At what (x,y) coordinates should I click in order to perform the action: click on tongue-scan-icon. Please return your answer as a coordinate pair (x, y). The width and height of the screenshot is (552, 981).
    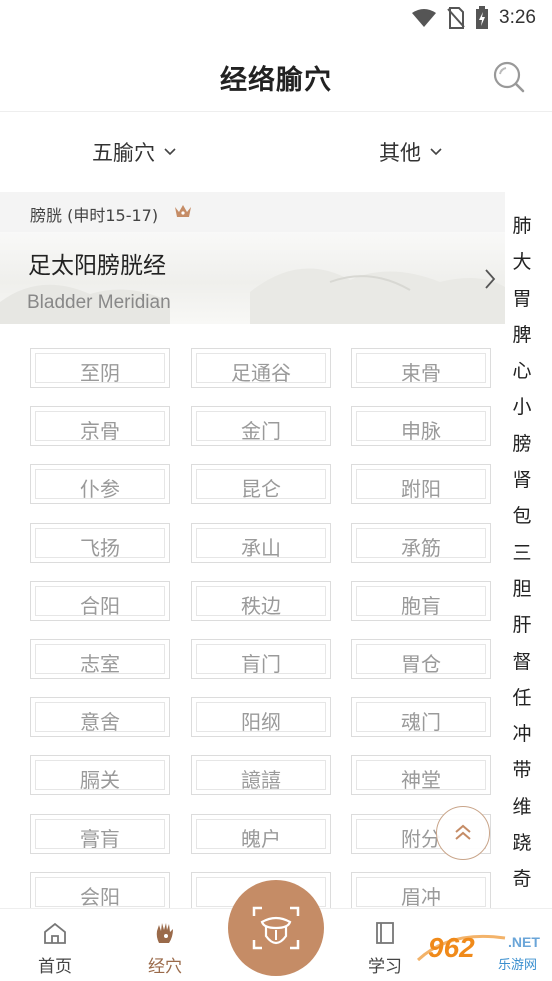
    Looking at the image, I should click on (276, 928).